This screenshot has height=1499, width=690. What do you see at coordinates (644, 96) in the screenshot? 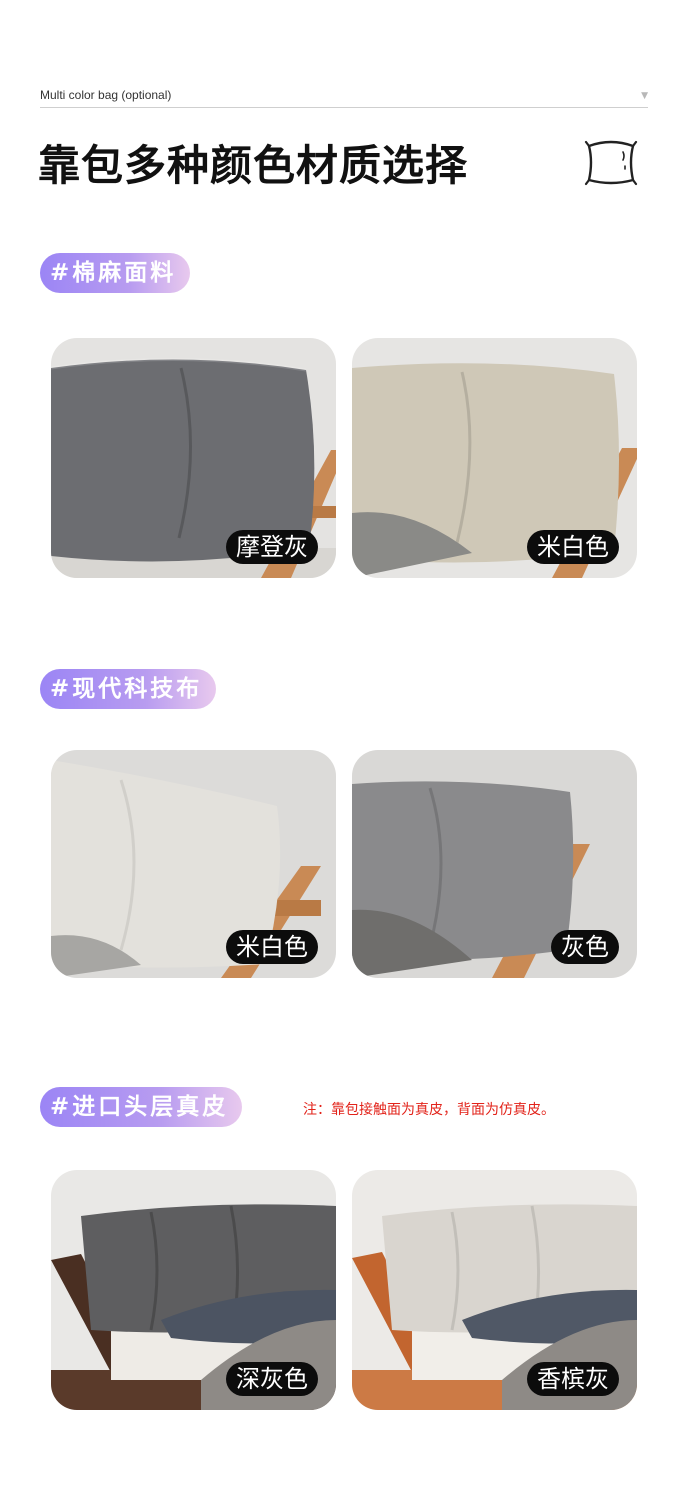
I see `dropdown-arrow-icon: ▼` at bounding box center [644, 96].